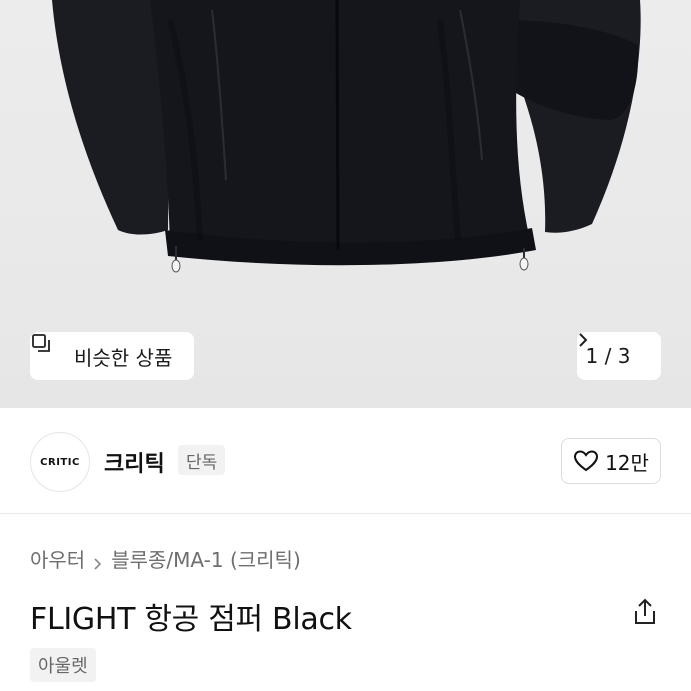 This screenshot has width=691, height=691. I want to click on breadcrumb-item-category: 아우터, so click(57, 558).